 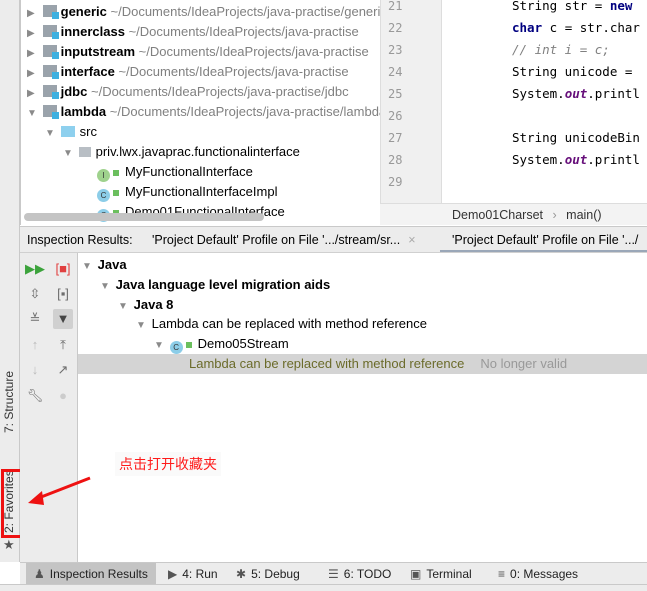 What do you see at coordinates (63, 396) in the screenshot?
I see `lightbulb-icon: ●` at bounding box center [63, 396].